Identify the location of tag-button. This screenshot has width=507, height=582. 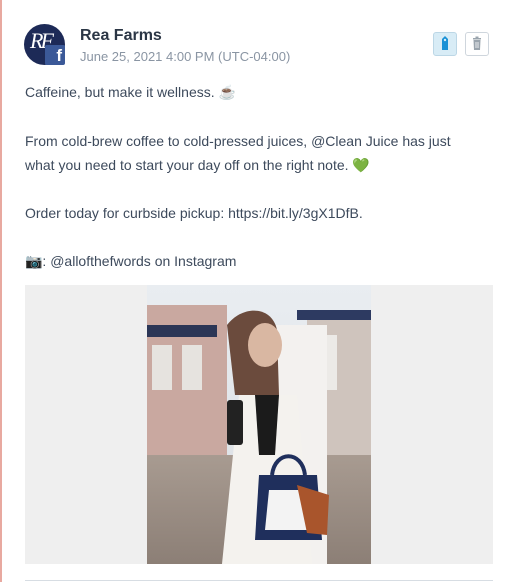
(445, 44).